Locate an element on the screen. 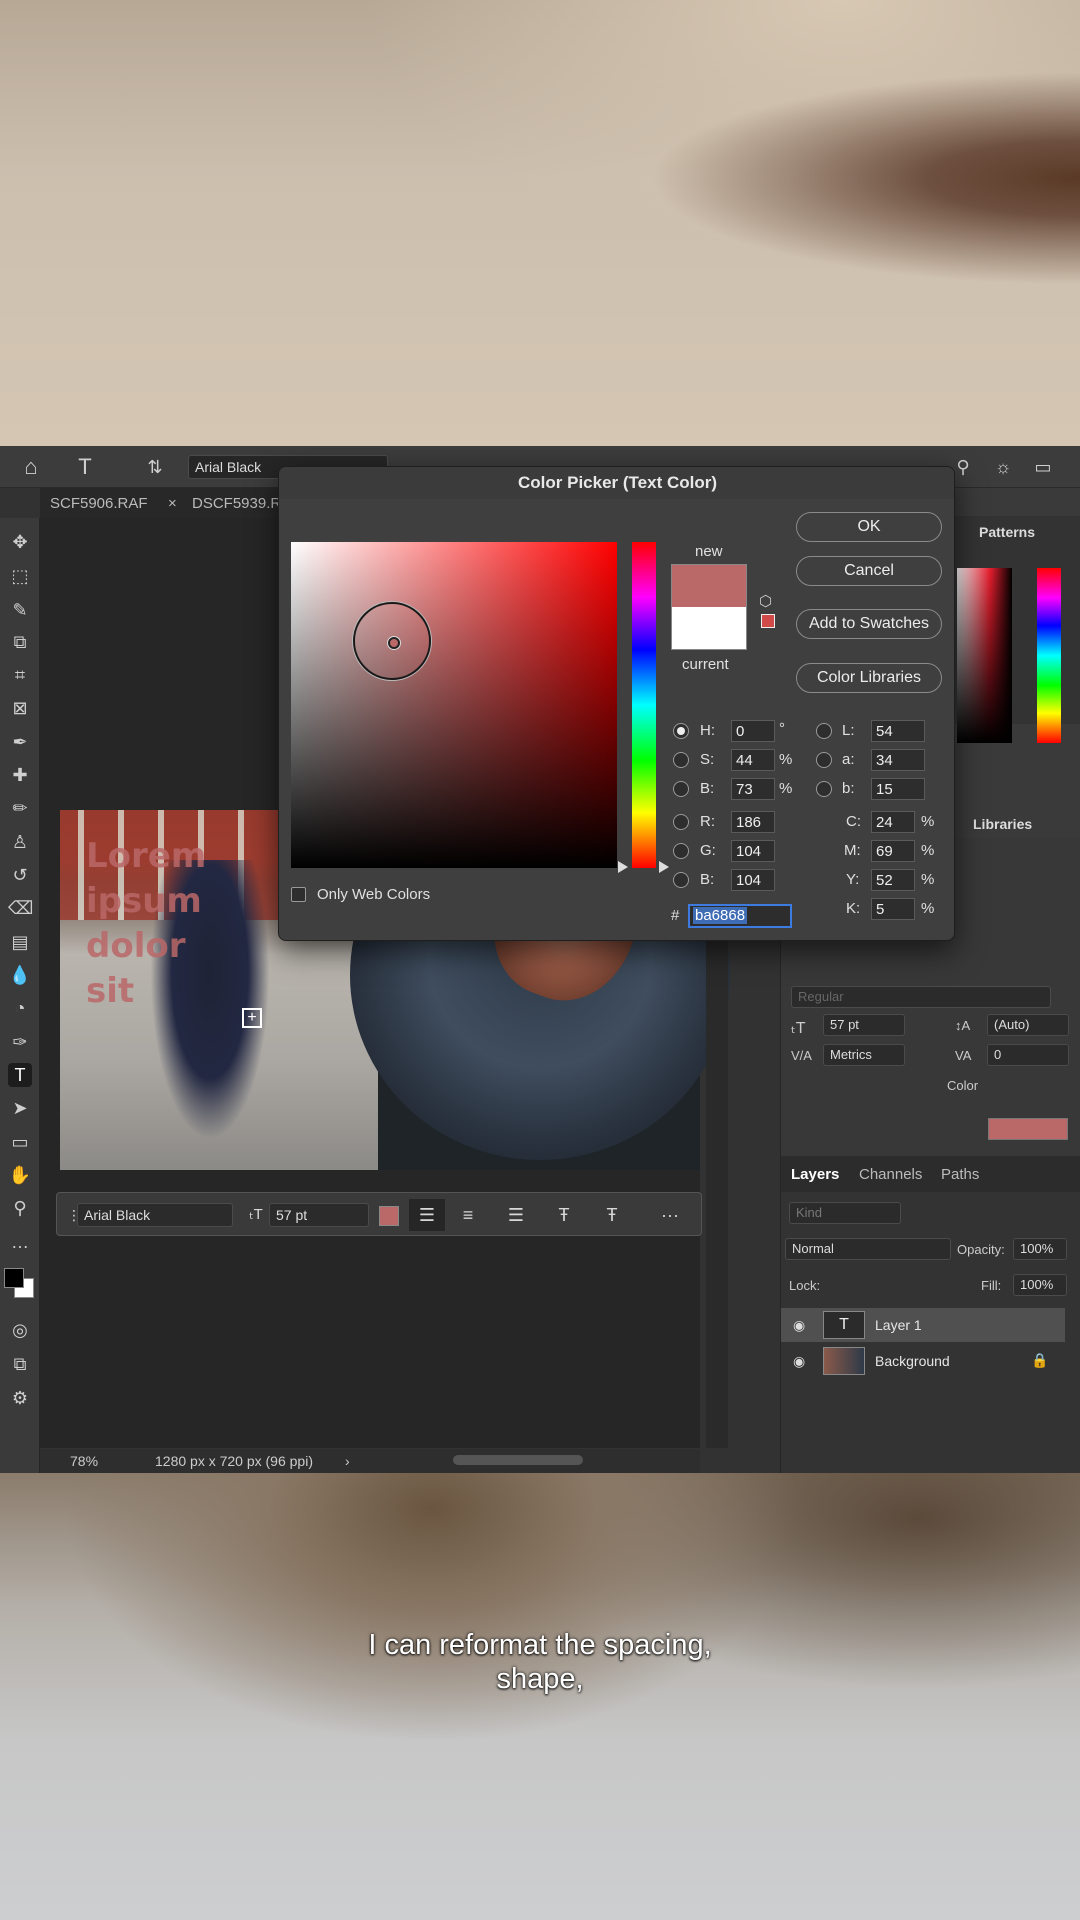  type-tool-icon: T is located at coordinates (85, 467).